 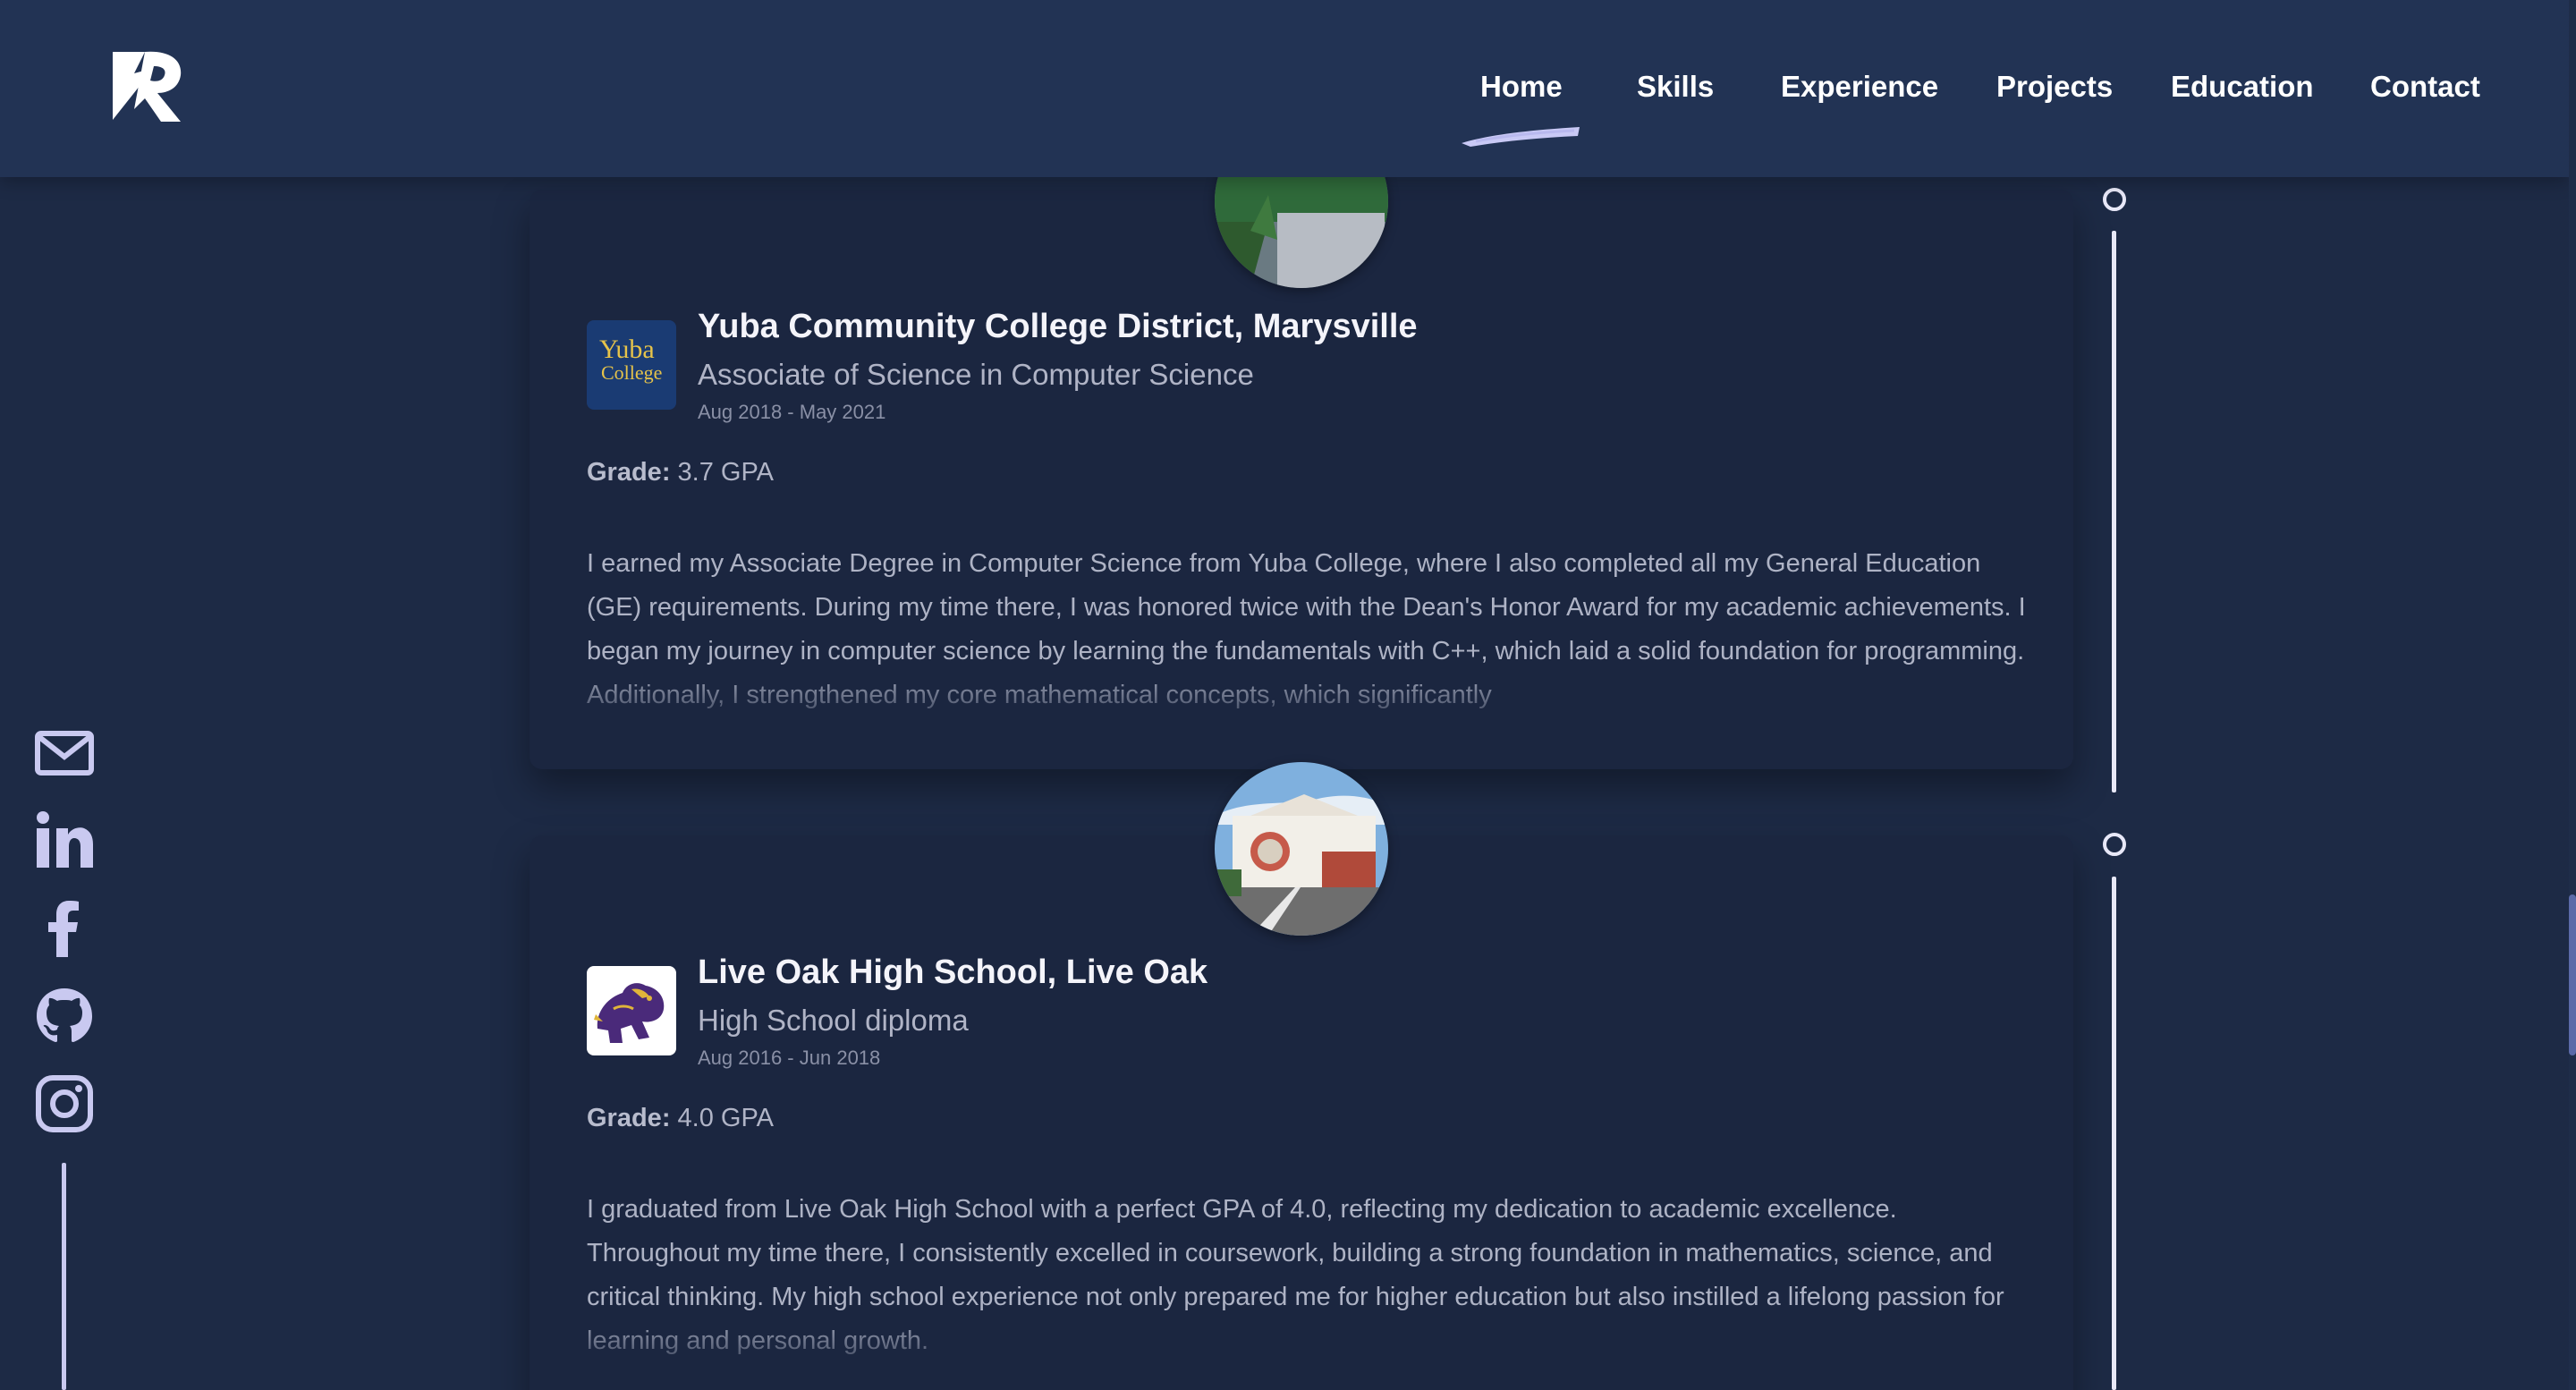 I want to click on social-divider-line, so click(x=64, y=1276).